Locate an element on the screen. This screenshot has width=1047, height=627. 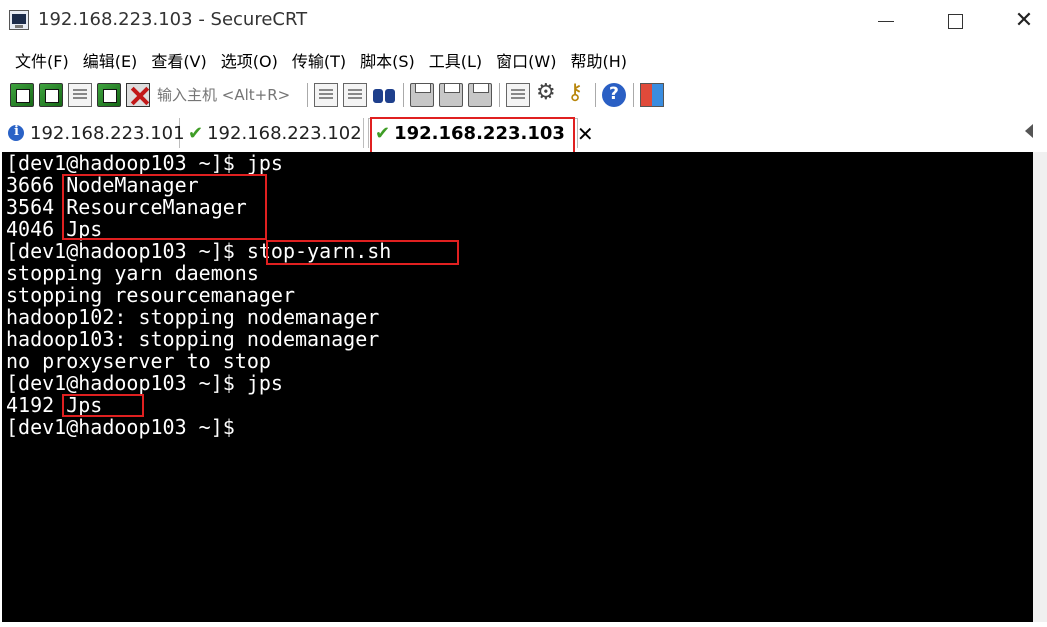
print-screen-icon is located at coordinates (422, 95).